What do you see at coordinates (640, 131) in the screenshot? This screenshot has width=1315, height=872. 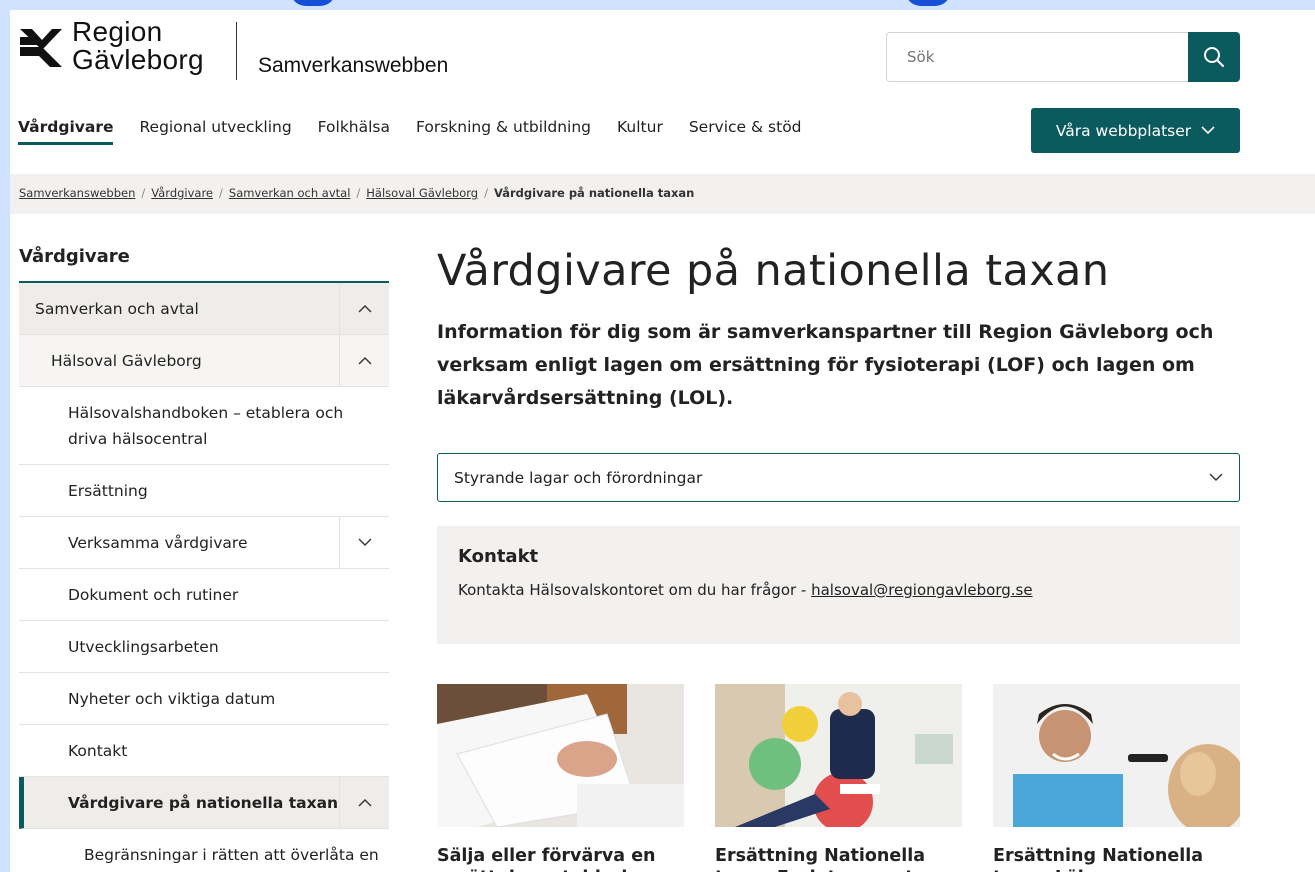 I see `nav-item-kultur: Kultur` at bounding box center [640, 131].